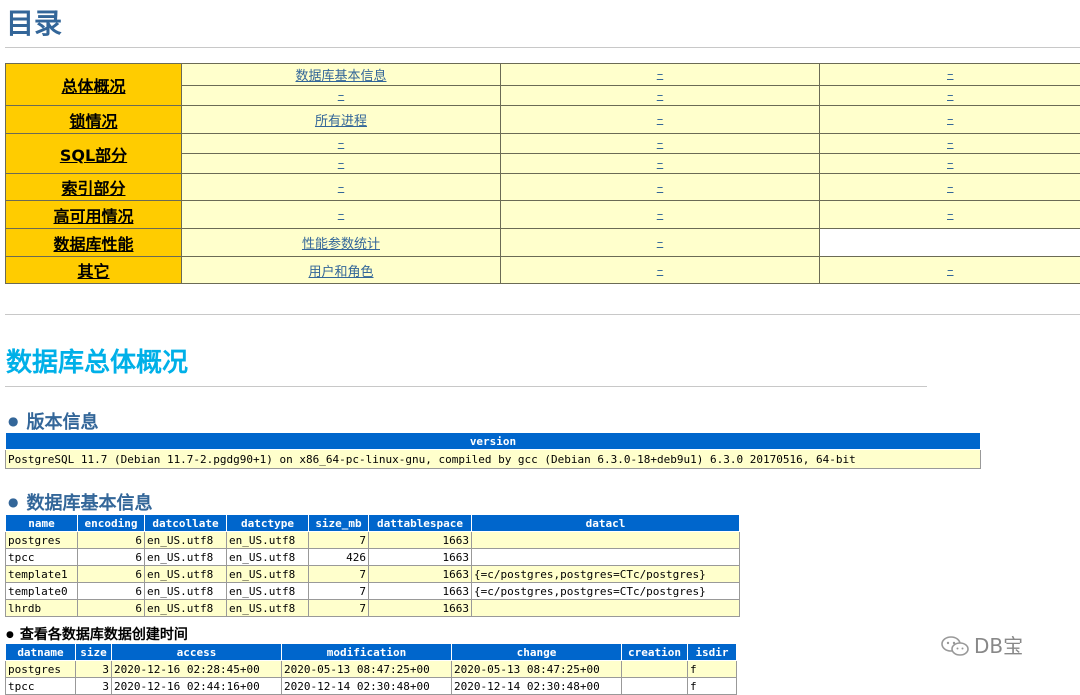 This screenshot has width=1080, height=695. I want to click on toc-category-overview: 总体概况, so click(94, 85).